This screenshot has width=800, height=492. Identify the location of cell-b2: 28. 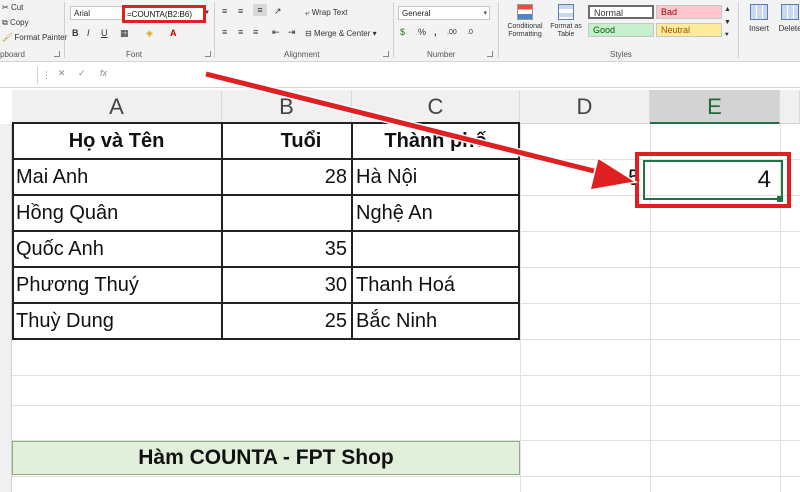
(285, 177).